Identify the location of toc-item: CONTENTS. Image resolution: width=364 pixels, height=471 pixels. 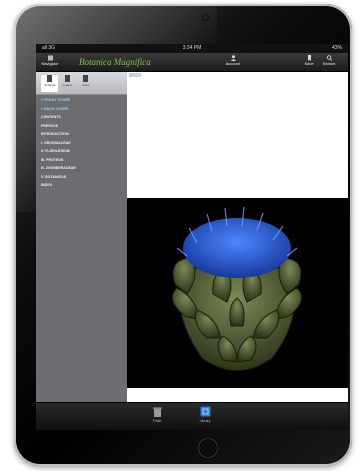
(81, 117).